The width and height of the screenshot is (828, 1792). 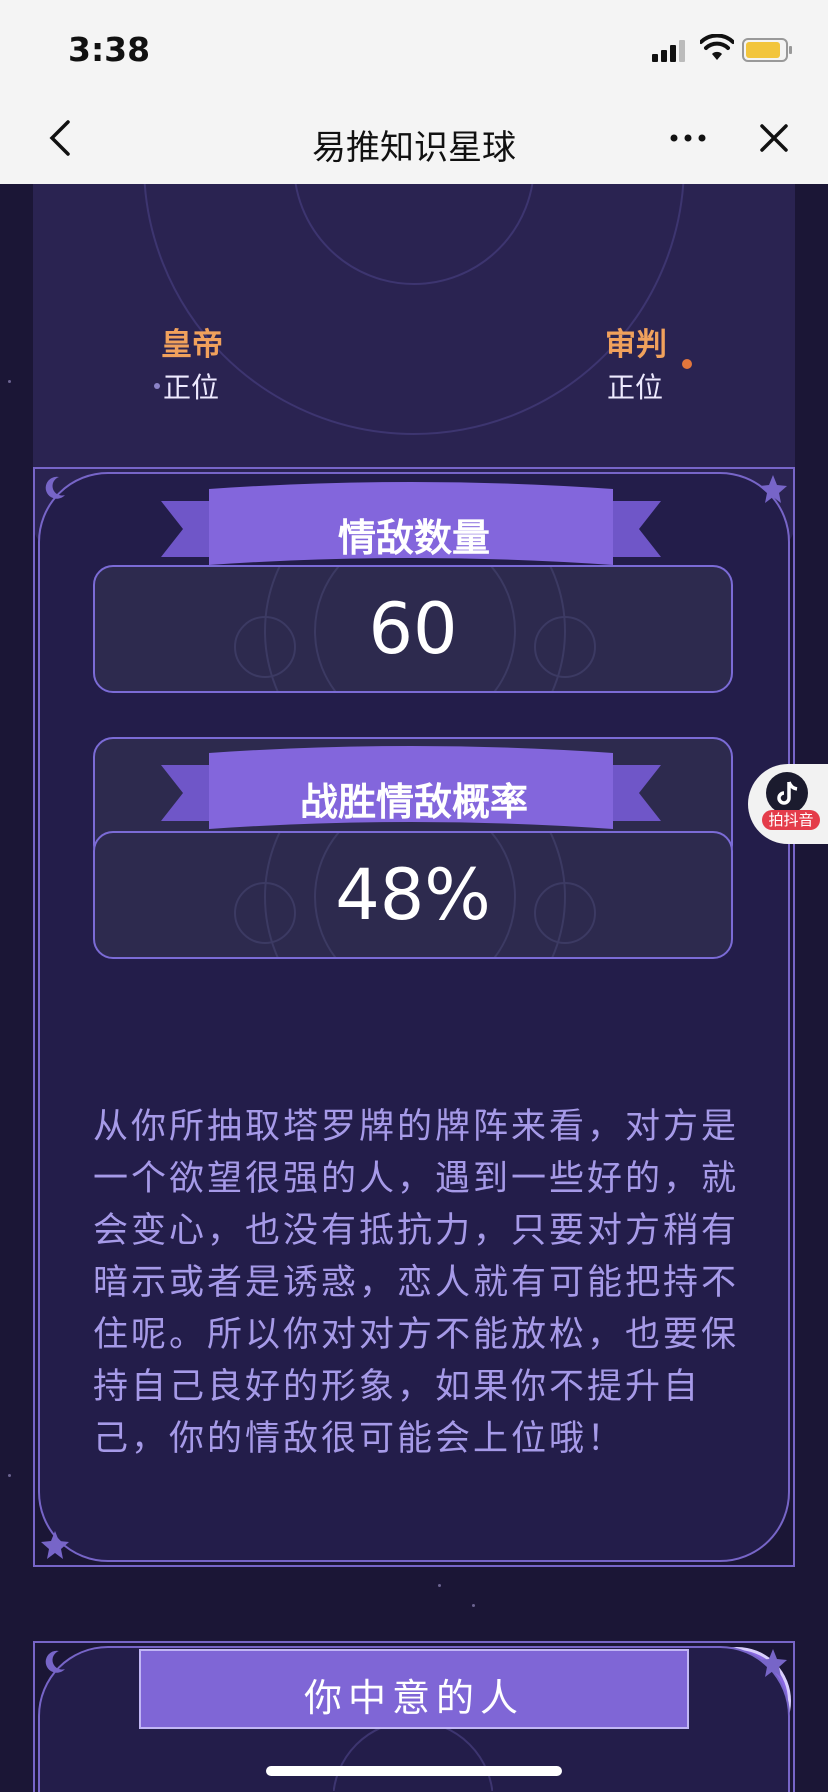 I want to click on rival-count-value: 60, so click(x=413, y=629).